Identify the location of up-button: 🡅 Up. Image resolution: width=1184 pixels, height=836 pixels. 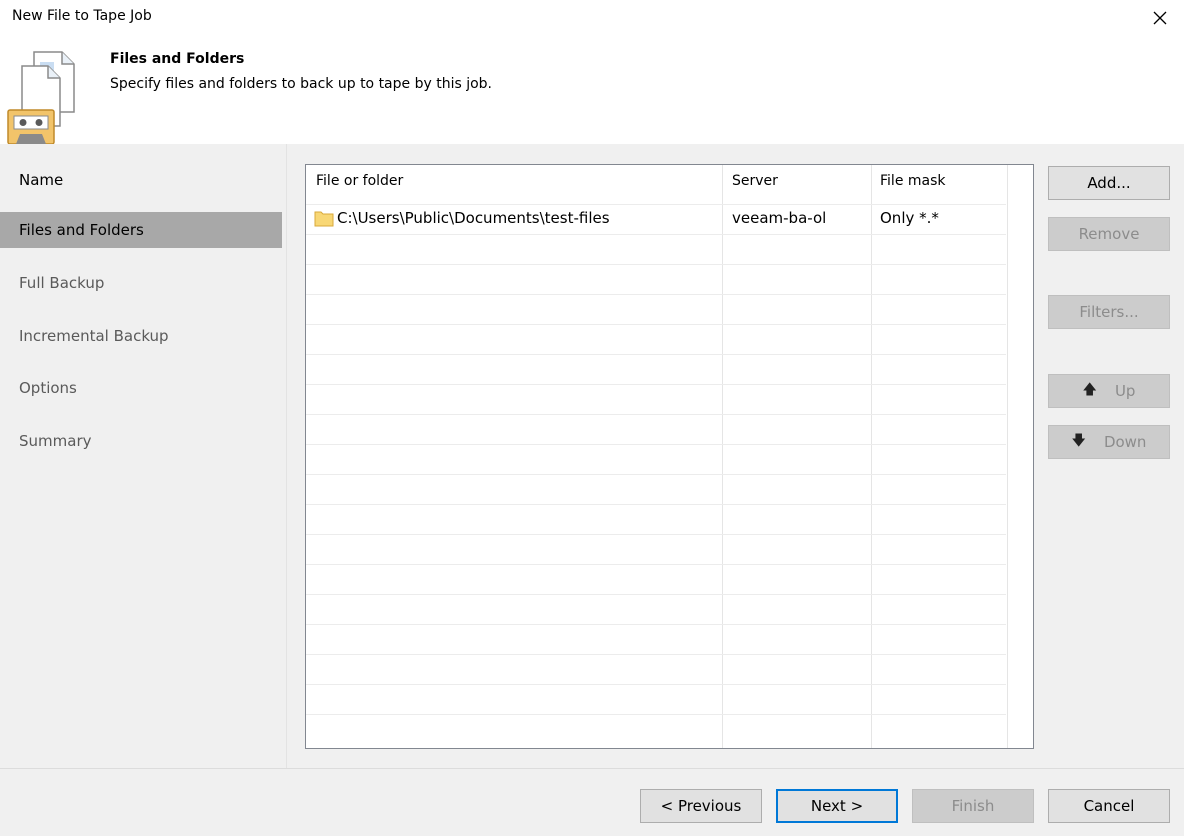
(1109, 391).